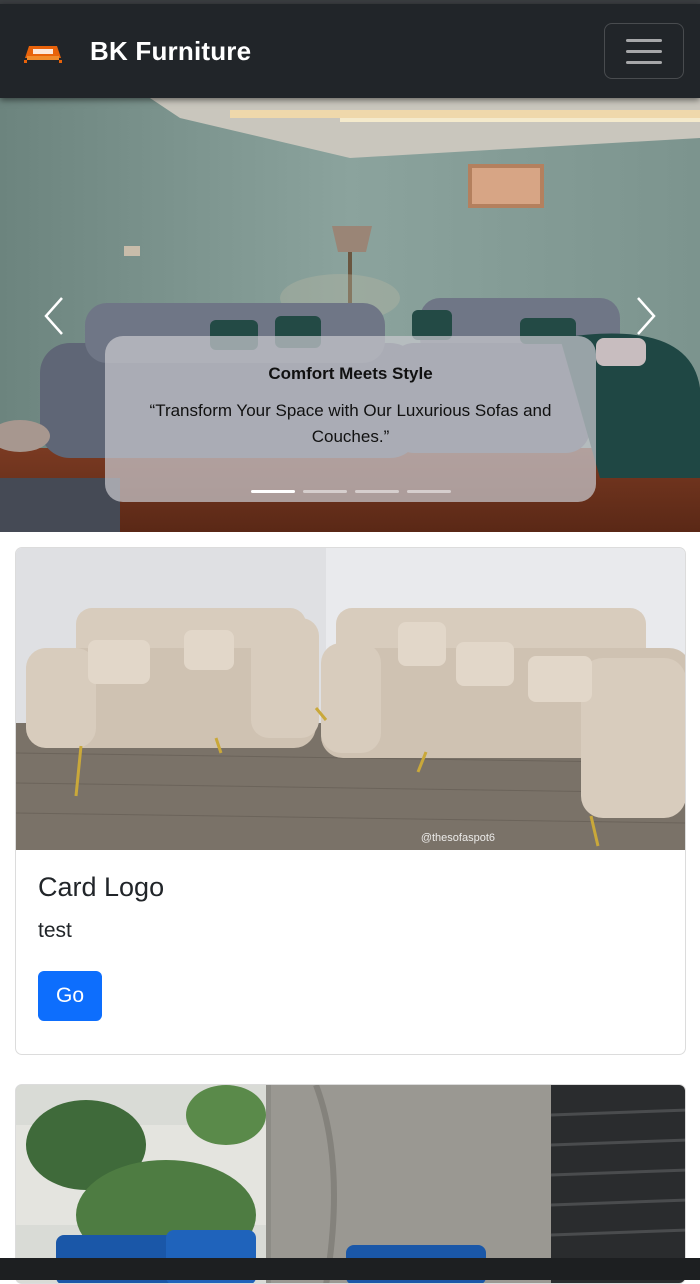  What do you see at coordinates (644, 40) in the screenshot?
I see `hamburger-menu-icon` at bounding box center [644, 40].